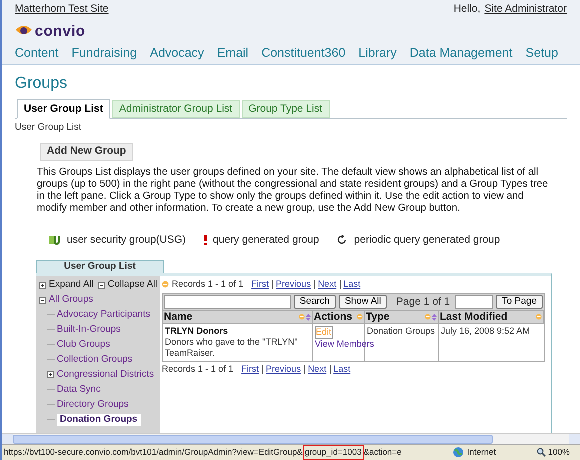  What do you see at coordinates (87, 152) in the screenshot?
I see `add-group-button: Add New Group` at bounding box center [87, 152].